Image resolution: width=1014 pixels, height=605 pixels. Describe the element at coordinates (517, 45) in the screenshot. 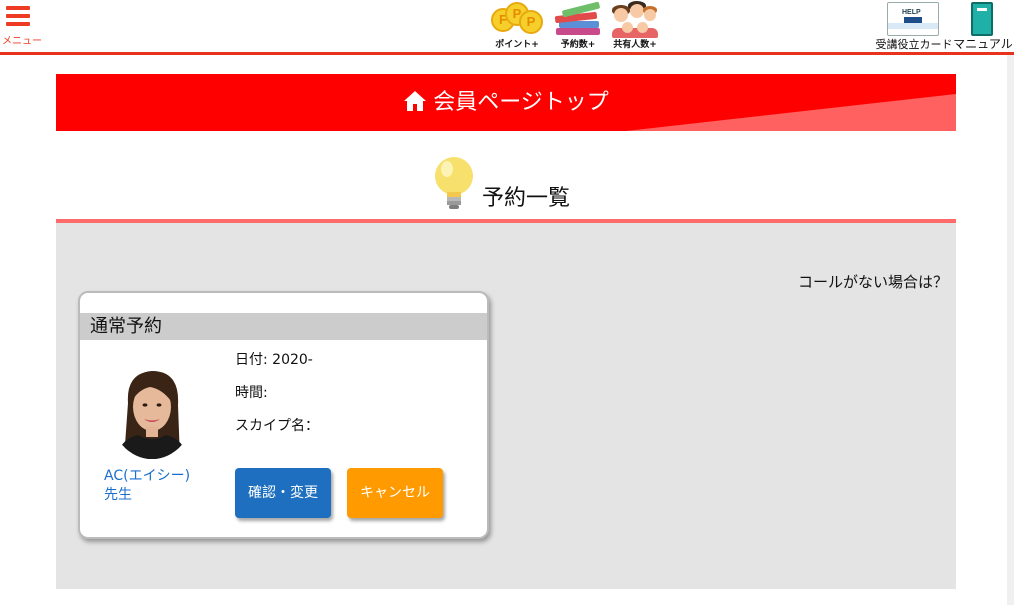

I see `points-label: ポイント+` at that location.